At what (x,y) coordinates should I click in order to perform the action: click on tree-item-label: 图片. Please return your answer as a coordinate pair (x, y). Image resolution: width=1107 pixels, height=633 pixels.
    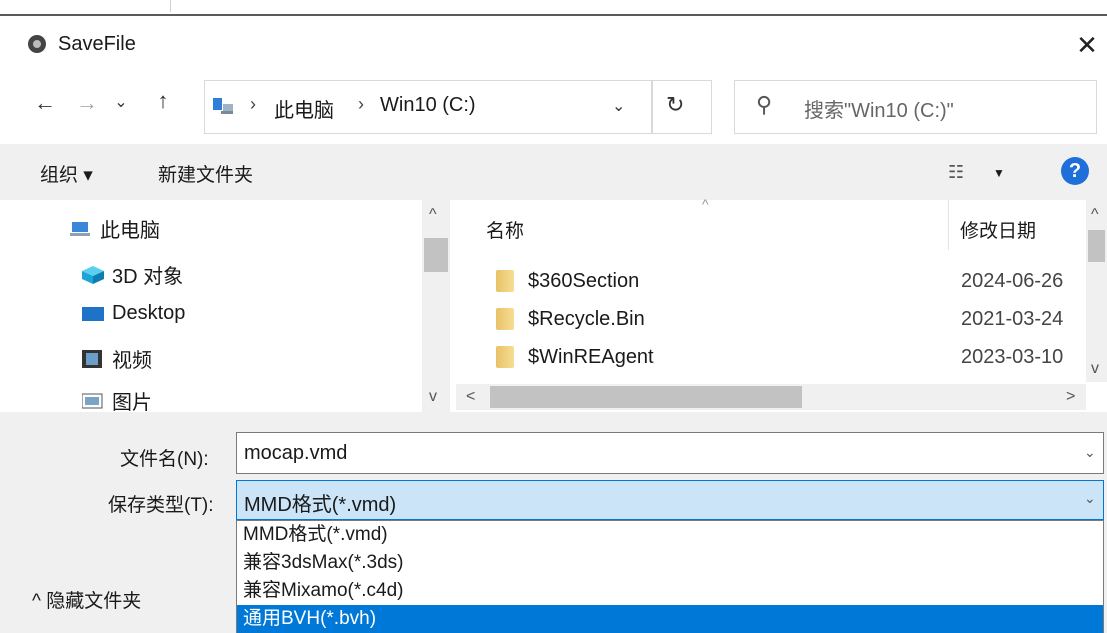
    Looking at the image, I should click on (132, 403).